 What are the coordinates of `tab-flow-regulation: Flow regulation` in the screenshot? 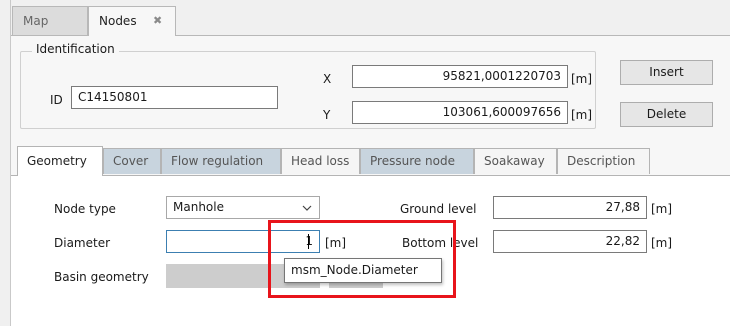 It's located at (221, 161).